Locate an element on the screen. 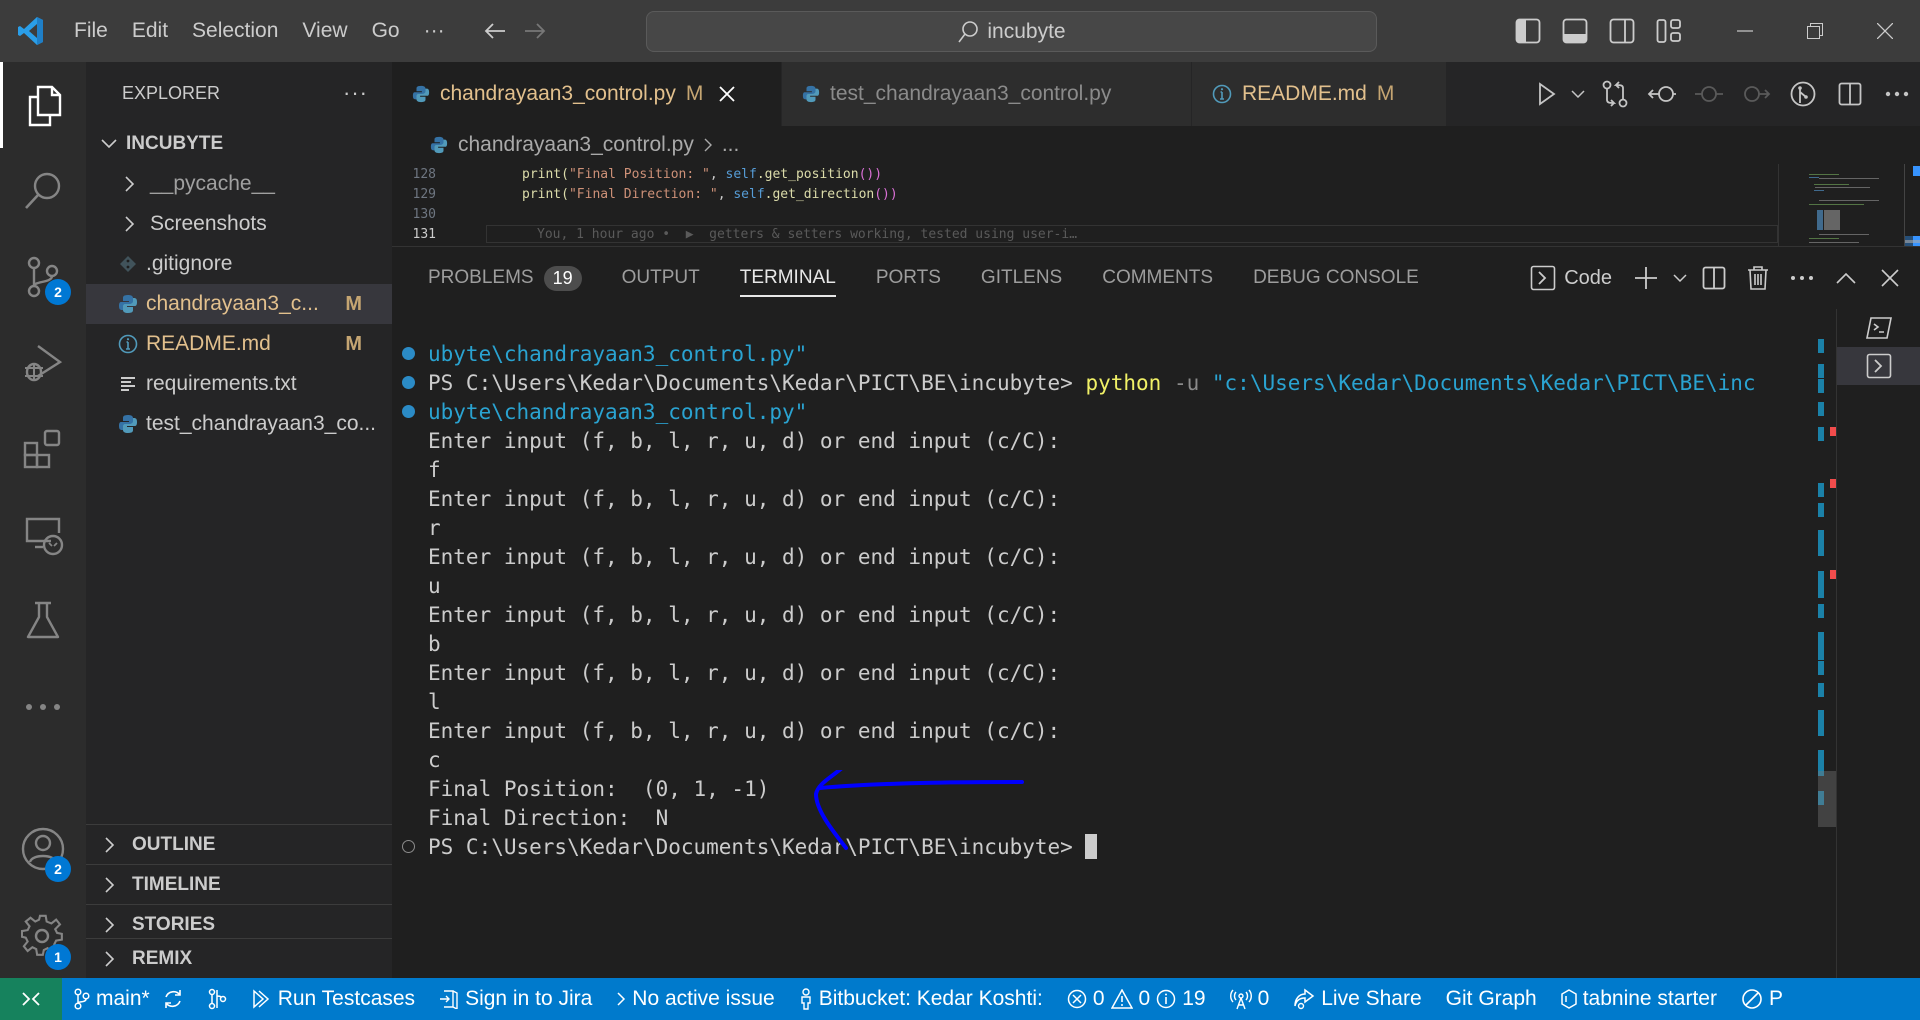 Image resolution: width=1920 pixels, height=1020 pixels. explorer-icon is located at coordinates (43, 105).